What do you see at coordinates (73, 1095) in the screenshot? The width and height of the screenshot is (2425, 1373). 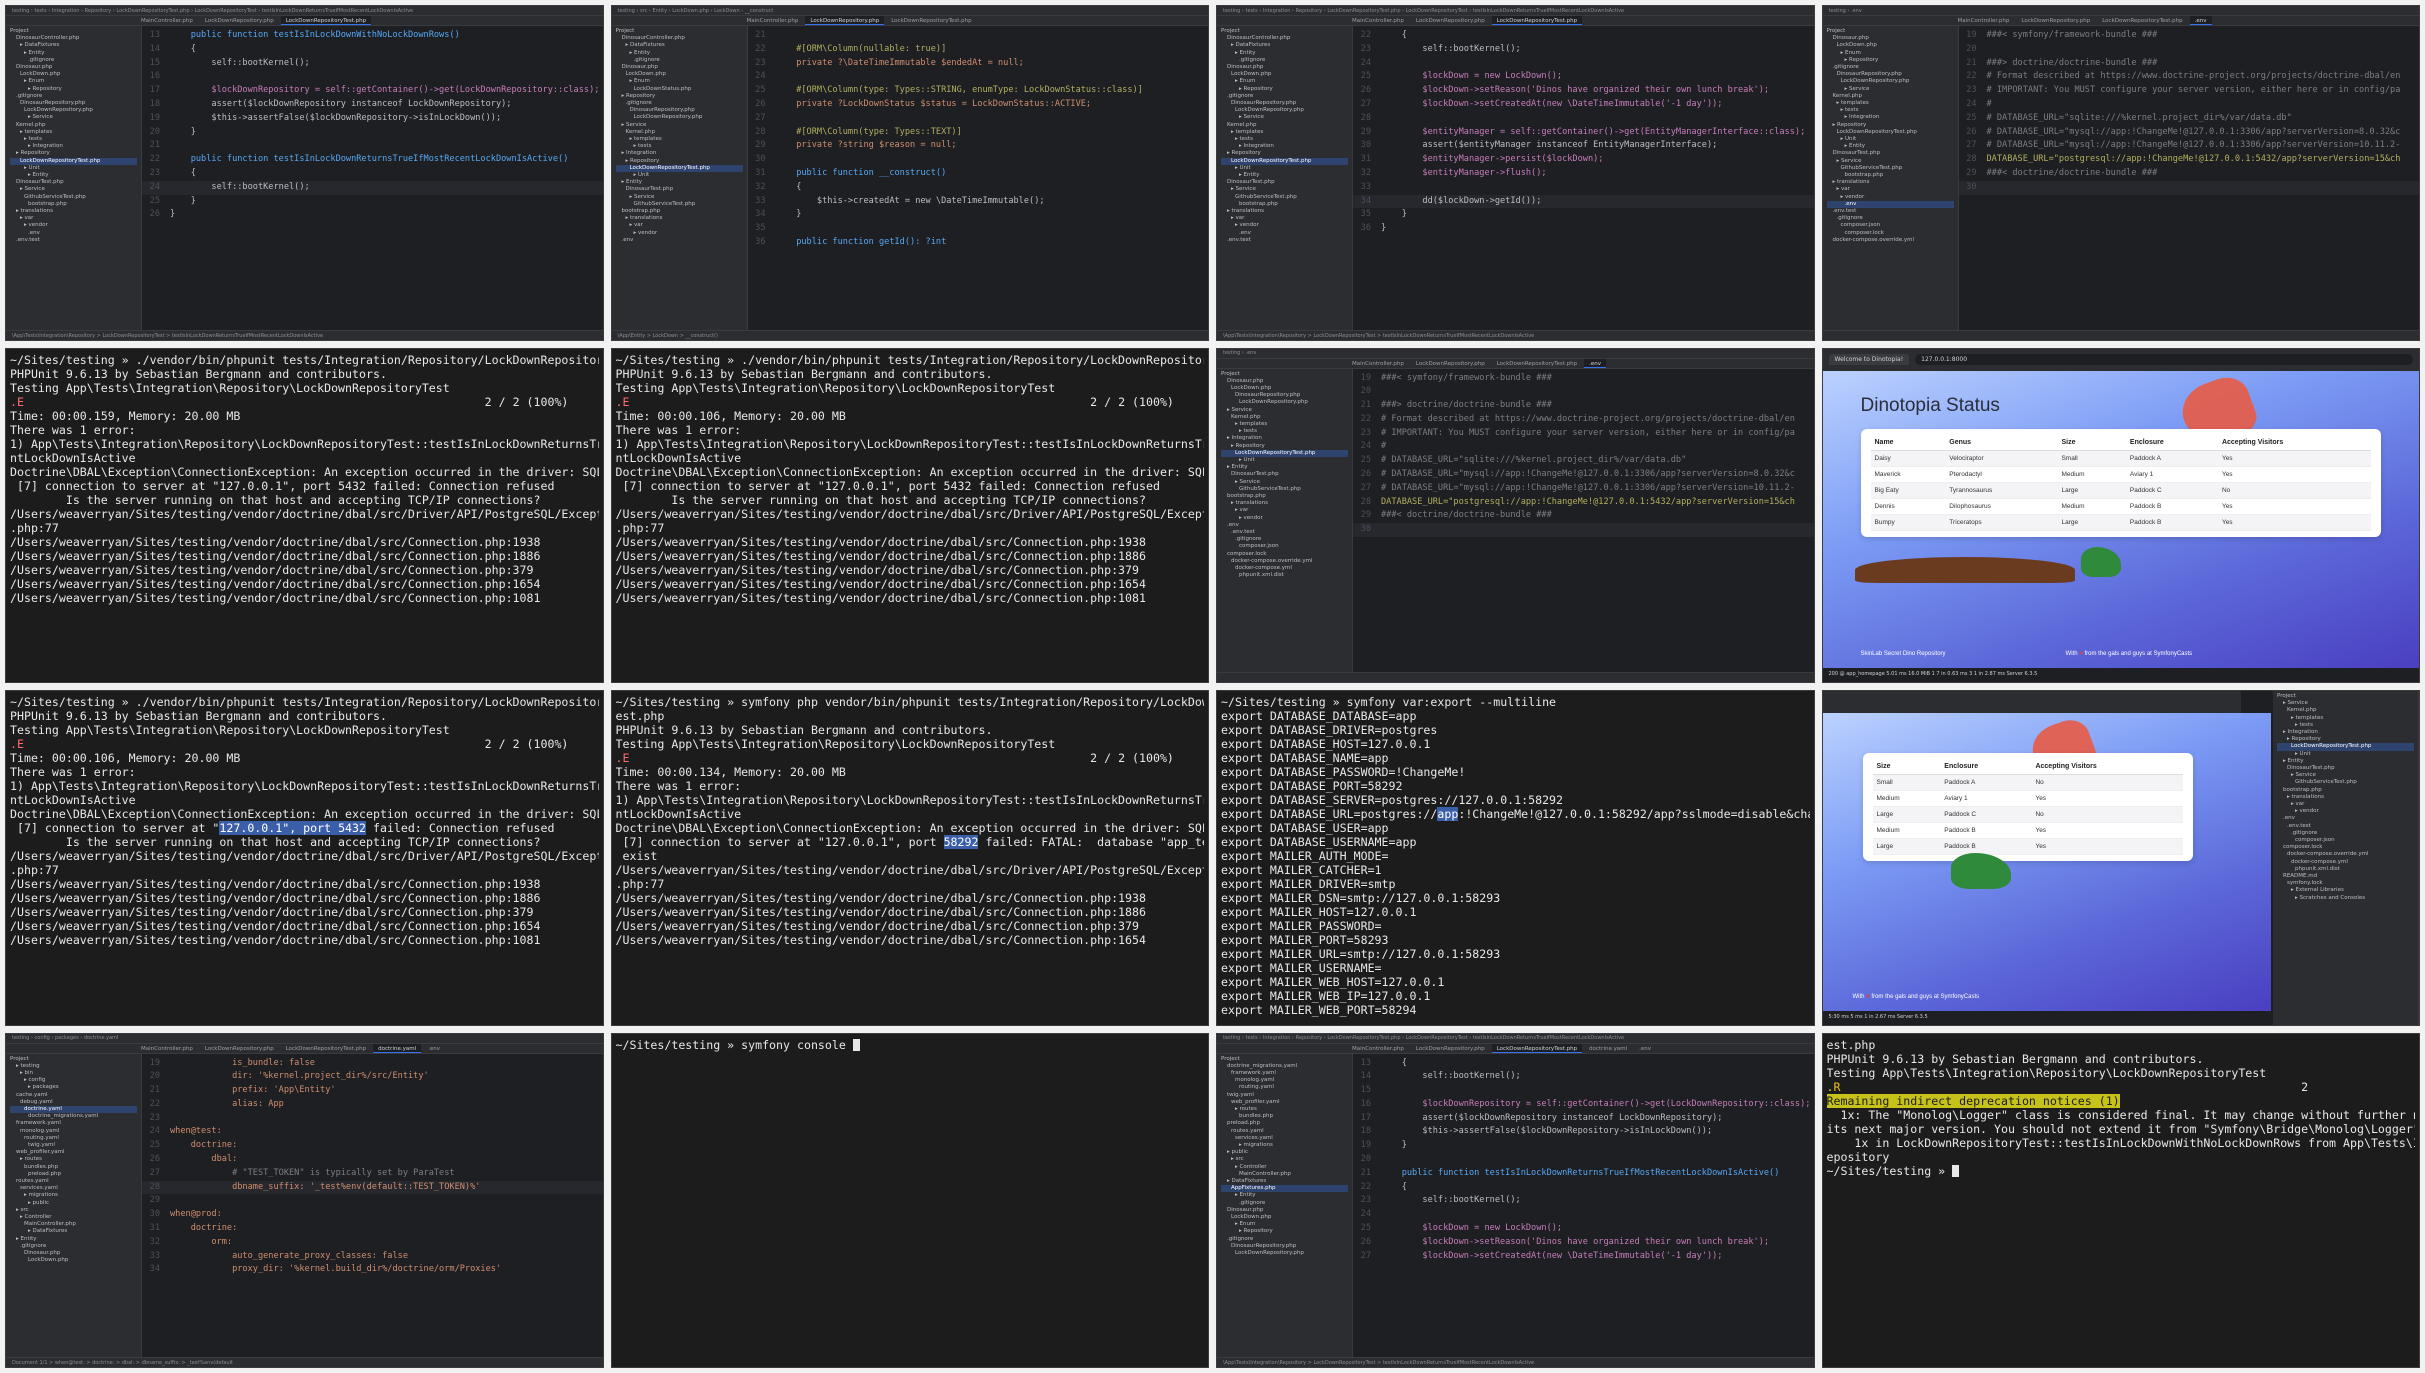 I see `tree-item: cache.yaml` at bounding box center [73, 1095].